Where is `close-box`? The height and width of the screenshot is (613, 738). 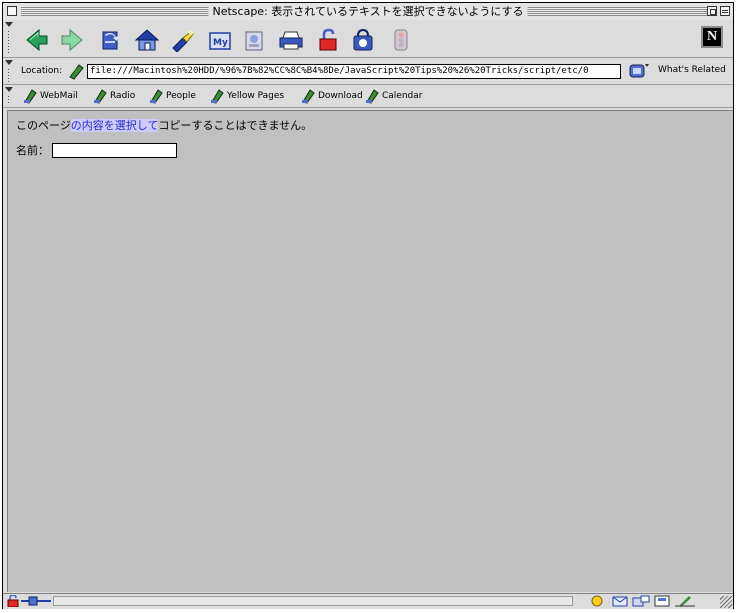
close-box is located at coordinates (12, 11).